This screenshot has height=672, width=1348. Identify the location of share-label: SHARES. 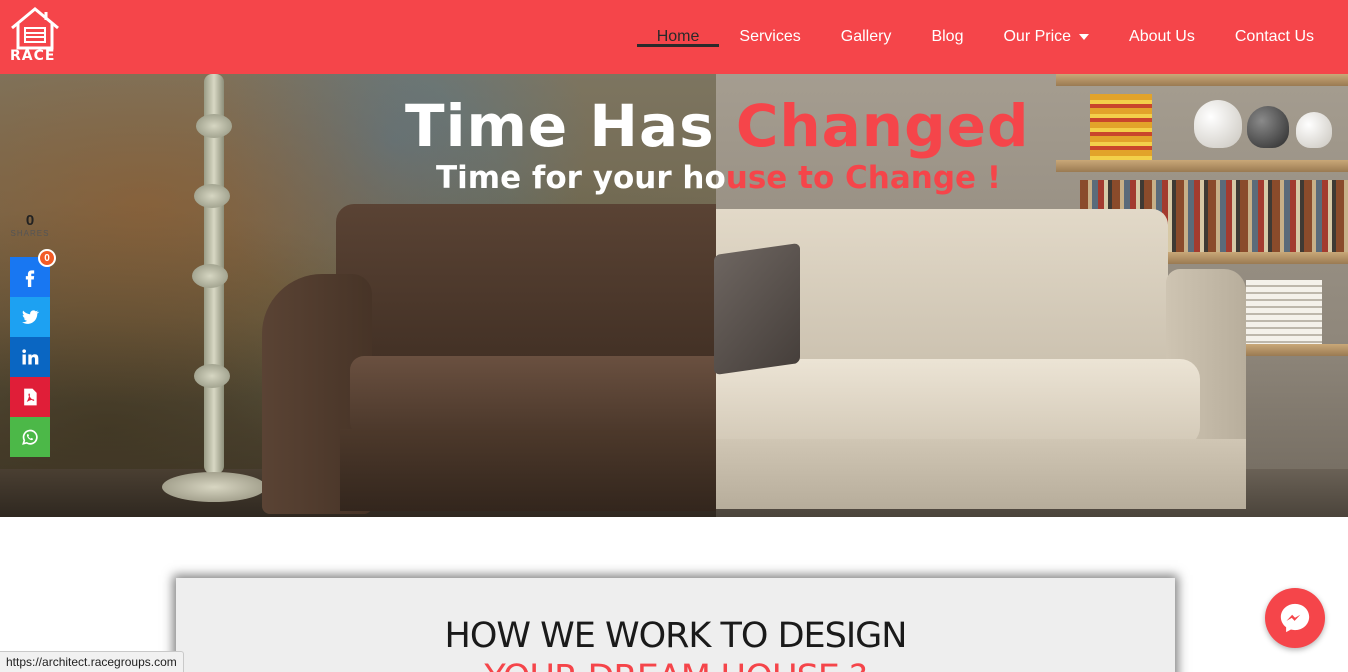
(30, 233).